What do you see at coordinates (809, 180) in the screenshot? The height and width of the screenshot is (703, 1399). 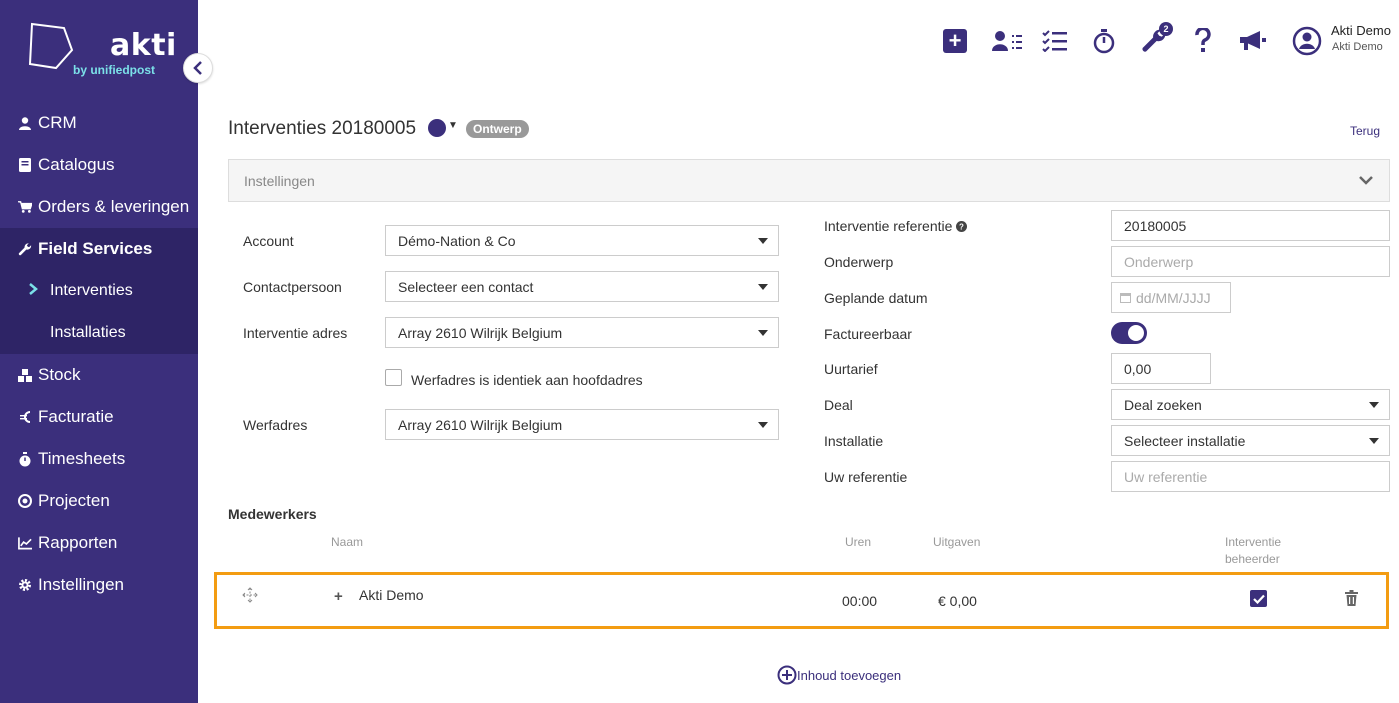 I see `settings-panel-header: Instellingen` at bounding box center [809, 180].